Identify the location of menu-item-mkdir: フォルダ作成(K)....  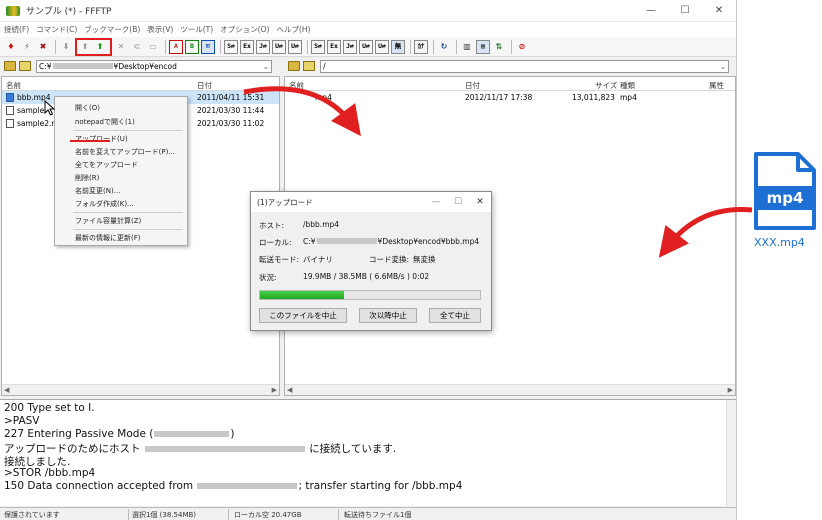
(104, 204).